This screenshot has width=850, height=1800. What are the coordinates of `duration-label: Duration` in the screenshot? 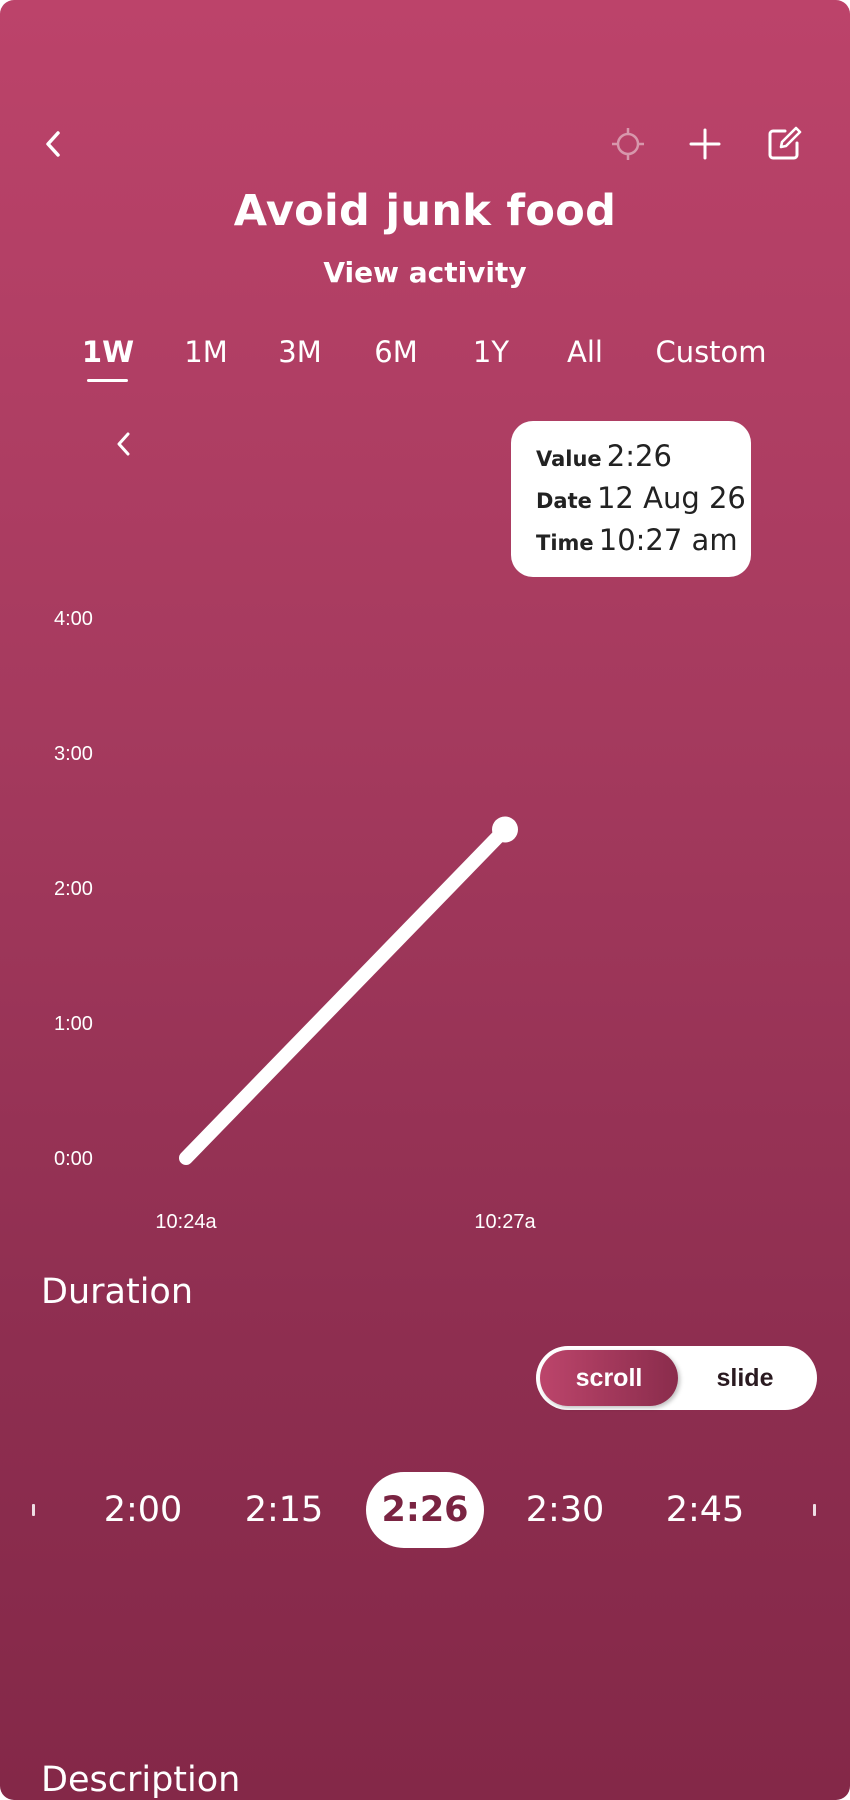 It's located at (117, 1292).